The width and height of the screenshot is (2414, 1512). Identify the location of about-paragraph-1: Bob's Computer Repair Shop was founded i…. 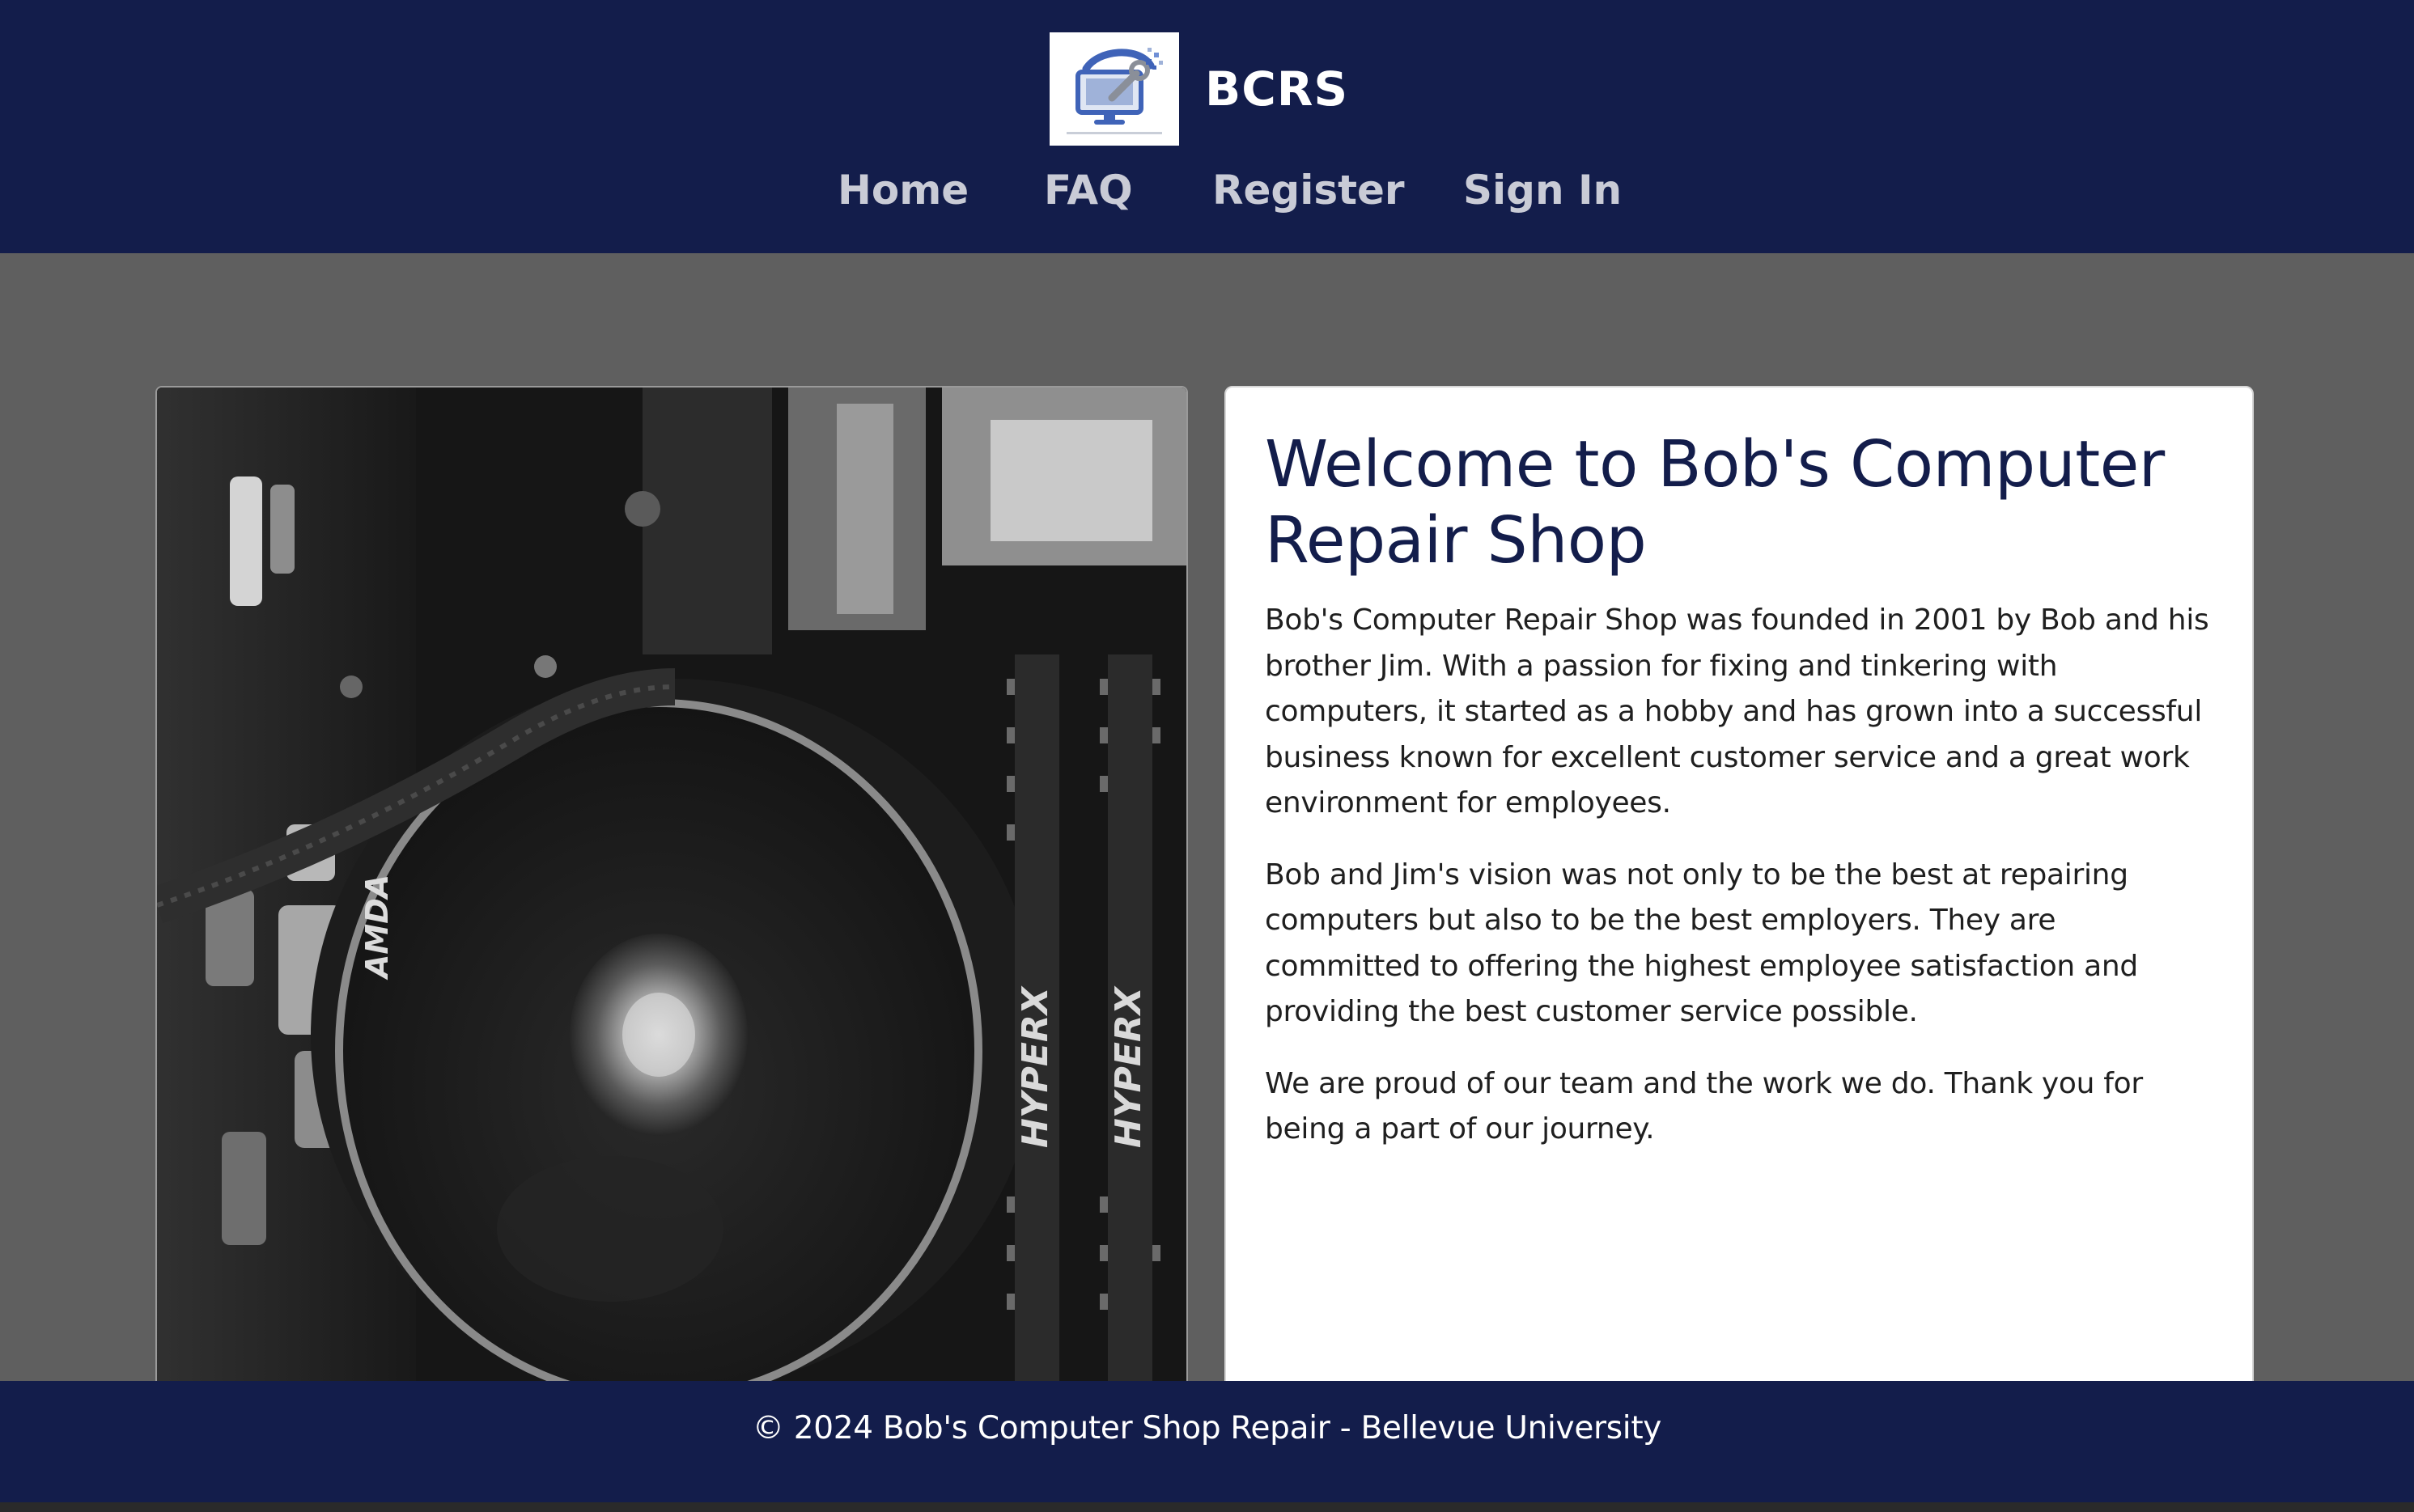
(1737, 712).